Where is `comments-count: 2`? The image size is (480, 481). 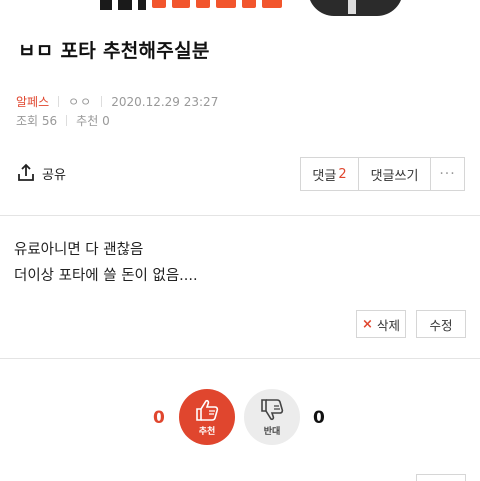 comments-count: 2 is located at coordinates (342, 174).